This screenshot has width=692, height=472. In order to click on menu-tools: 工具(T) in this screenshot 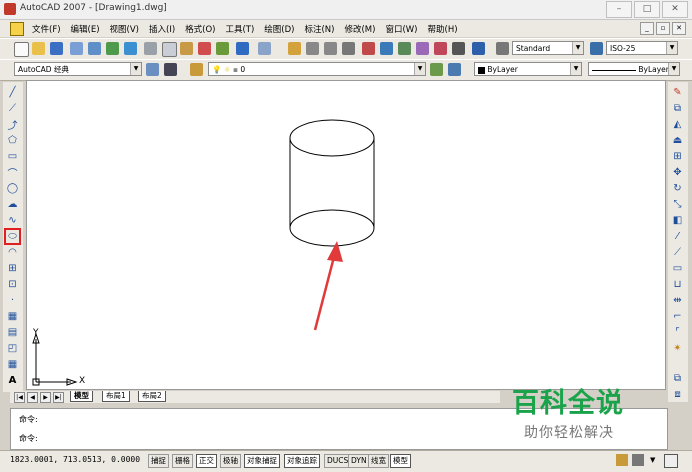, I will do `click(239, 29)`.